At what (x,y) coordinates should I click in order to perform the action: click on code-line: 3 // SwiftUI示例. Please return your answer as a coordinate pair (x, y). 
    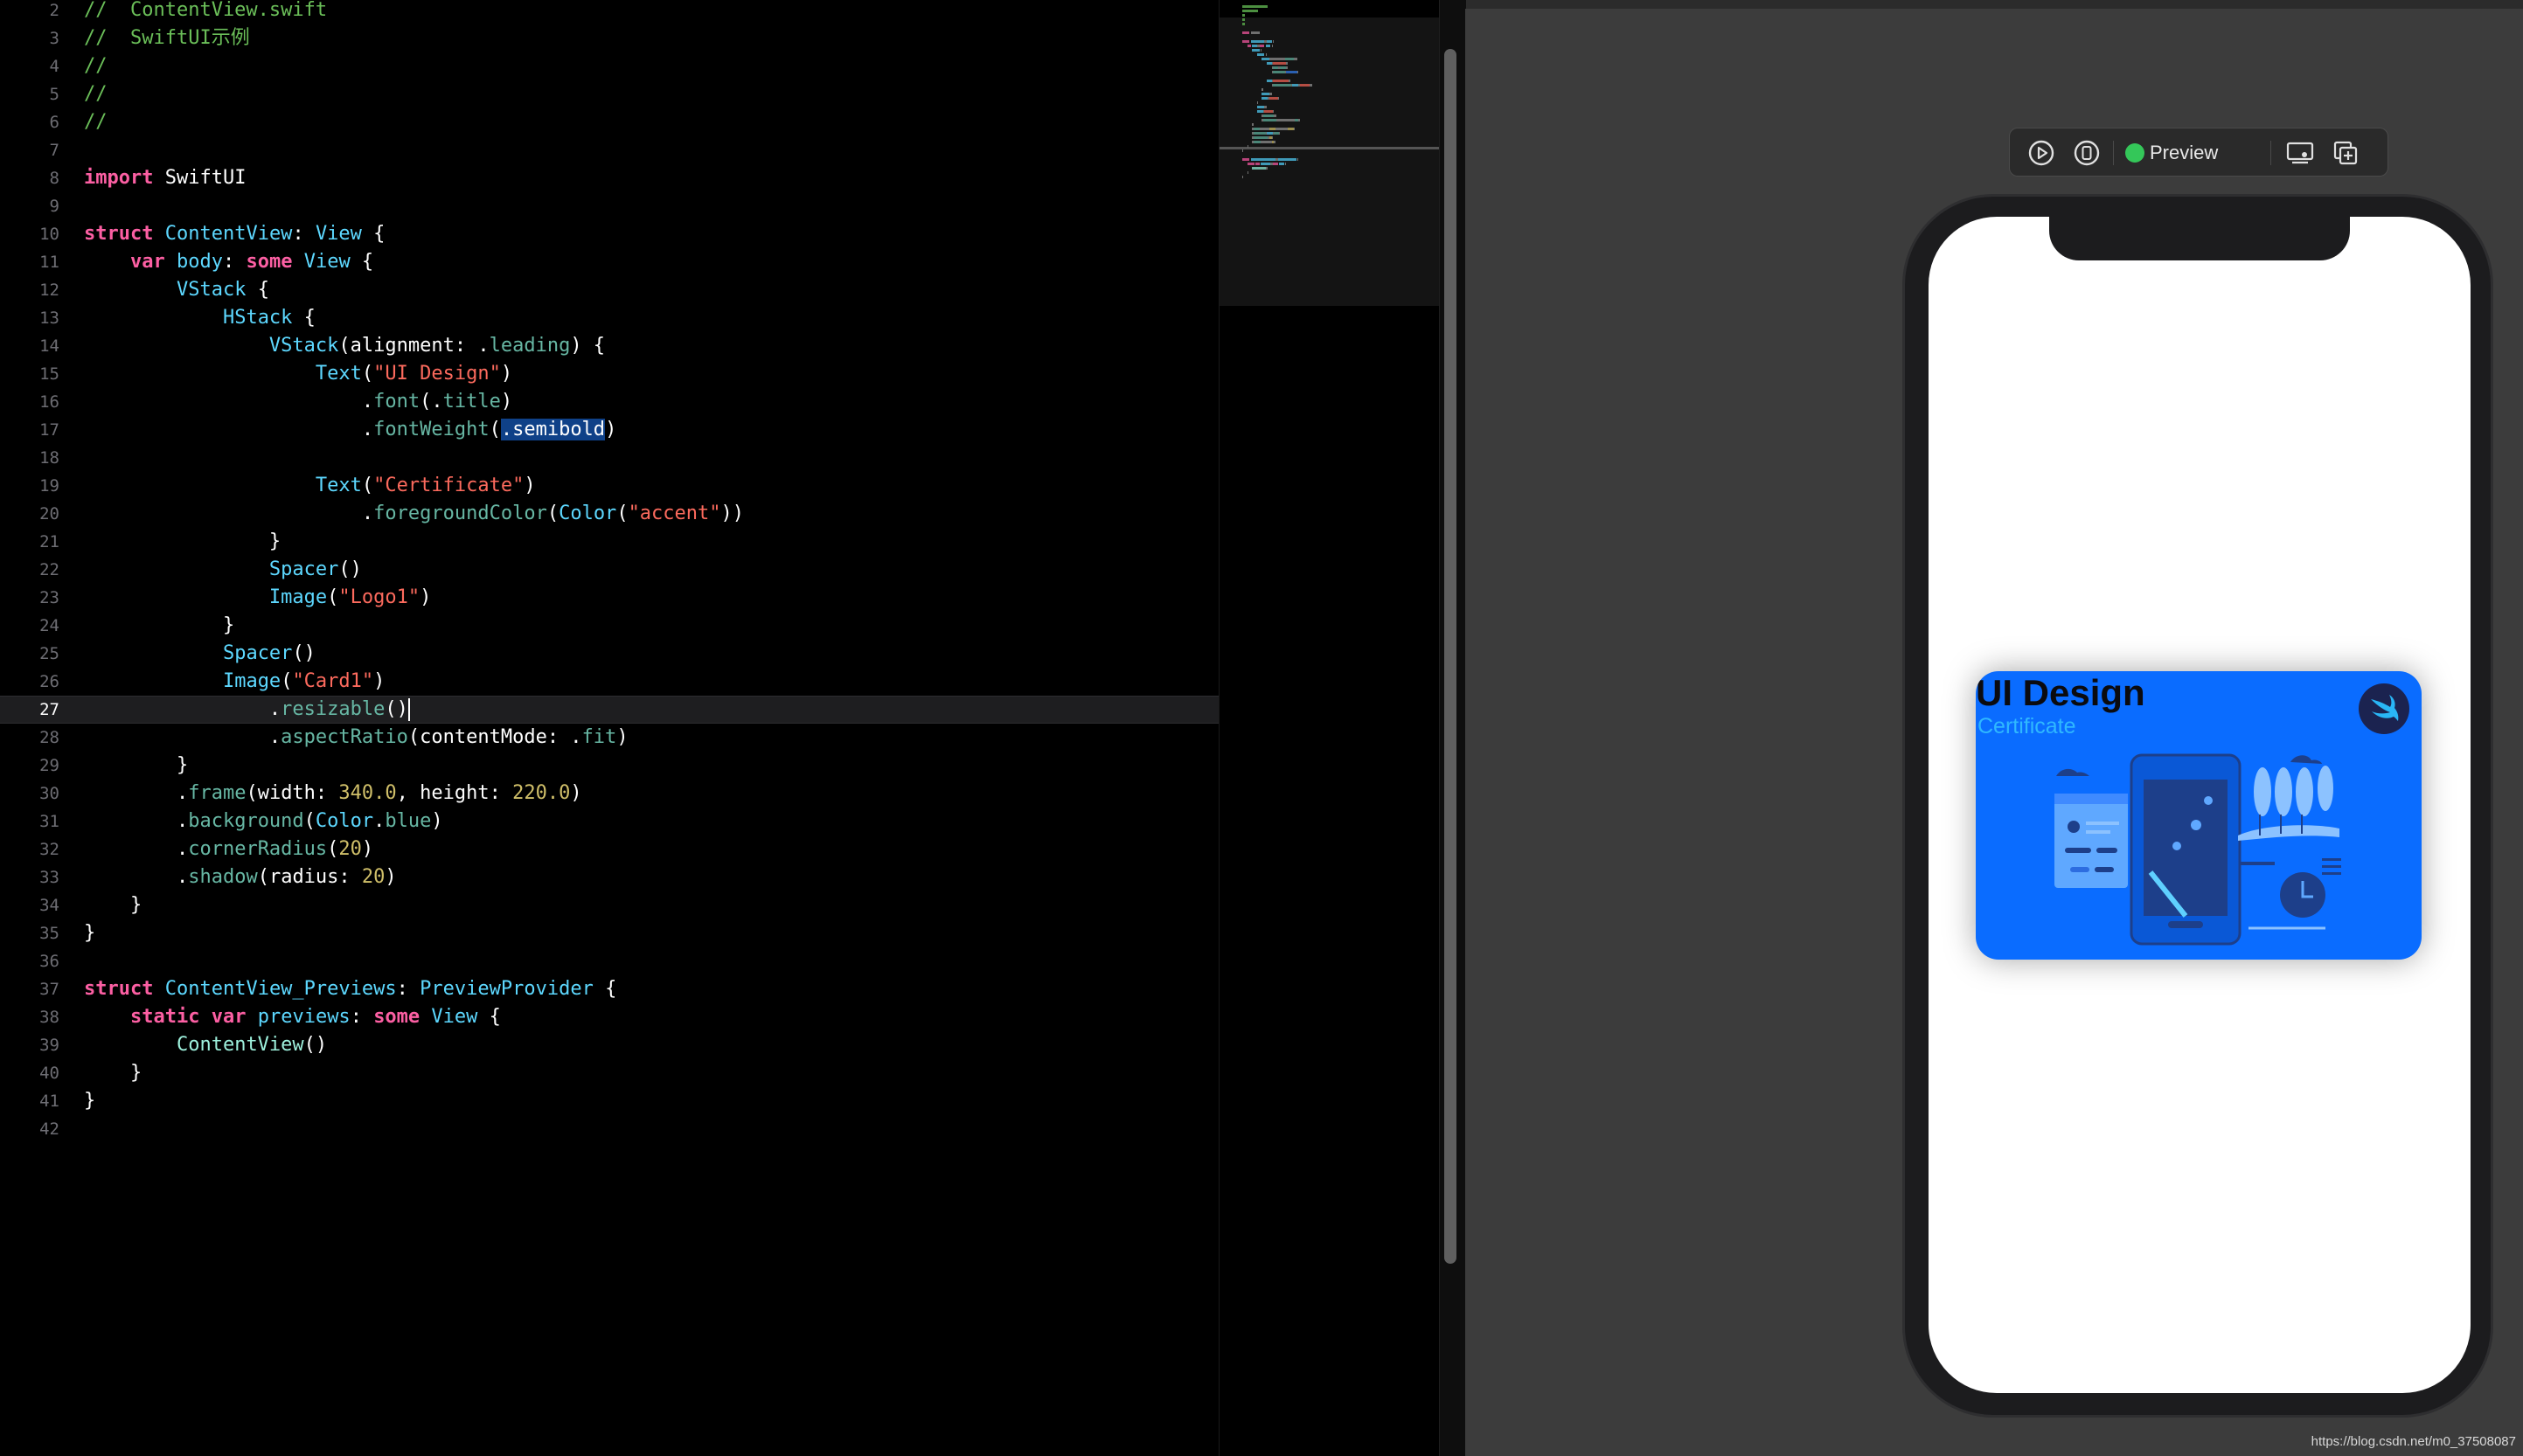
    Looking at the image, I should click on (609, 38).